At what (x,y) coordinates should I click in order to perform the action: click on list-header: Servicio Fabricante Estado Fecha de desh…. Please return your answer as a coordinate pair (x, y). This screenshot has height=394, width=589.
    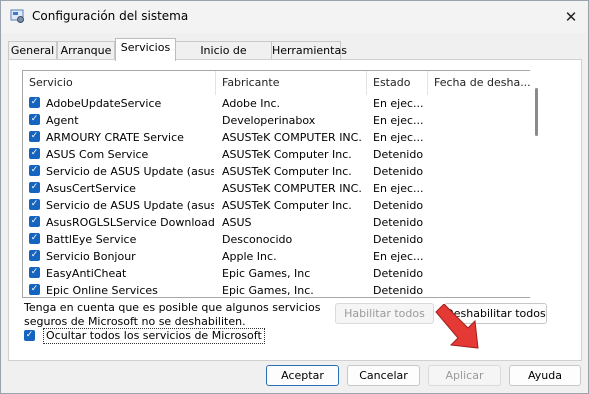
    Looking at the image, I should click on (277, 83).